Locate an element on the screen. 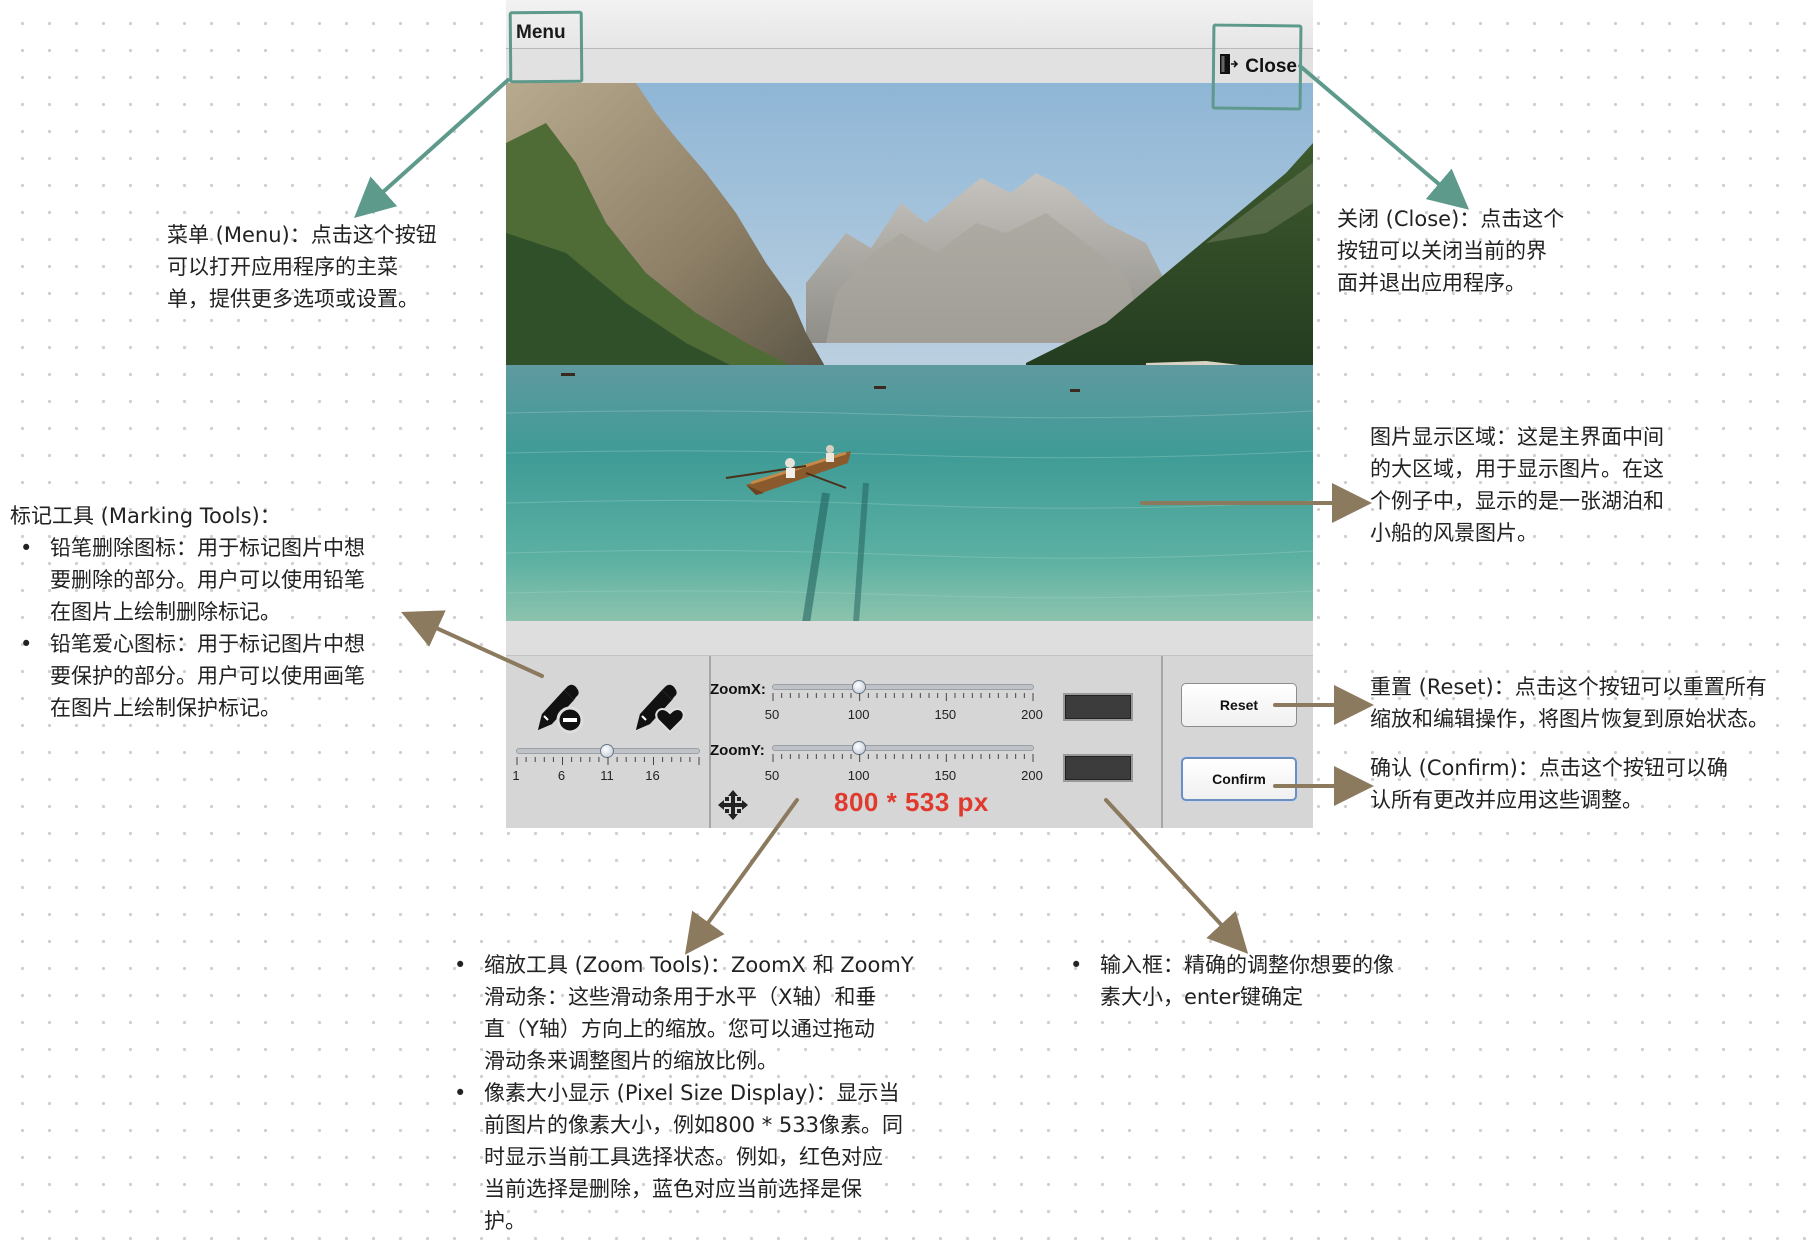 Image resolution: width=1812 pixels, height=1254 pixels. zoom-x-tick-label: 50 is located at coordinates (772, 714).